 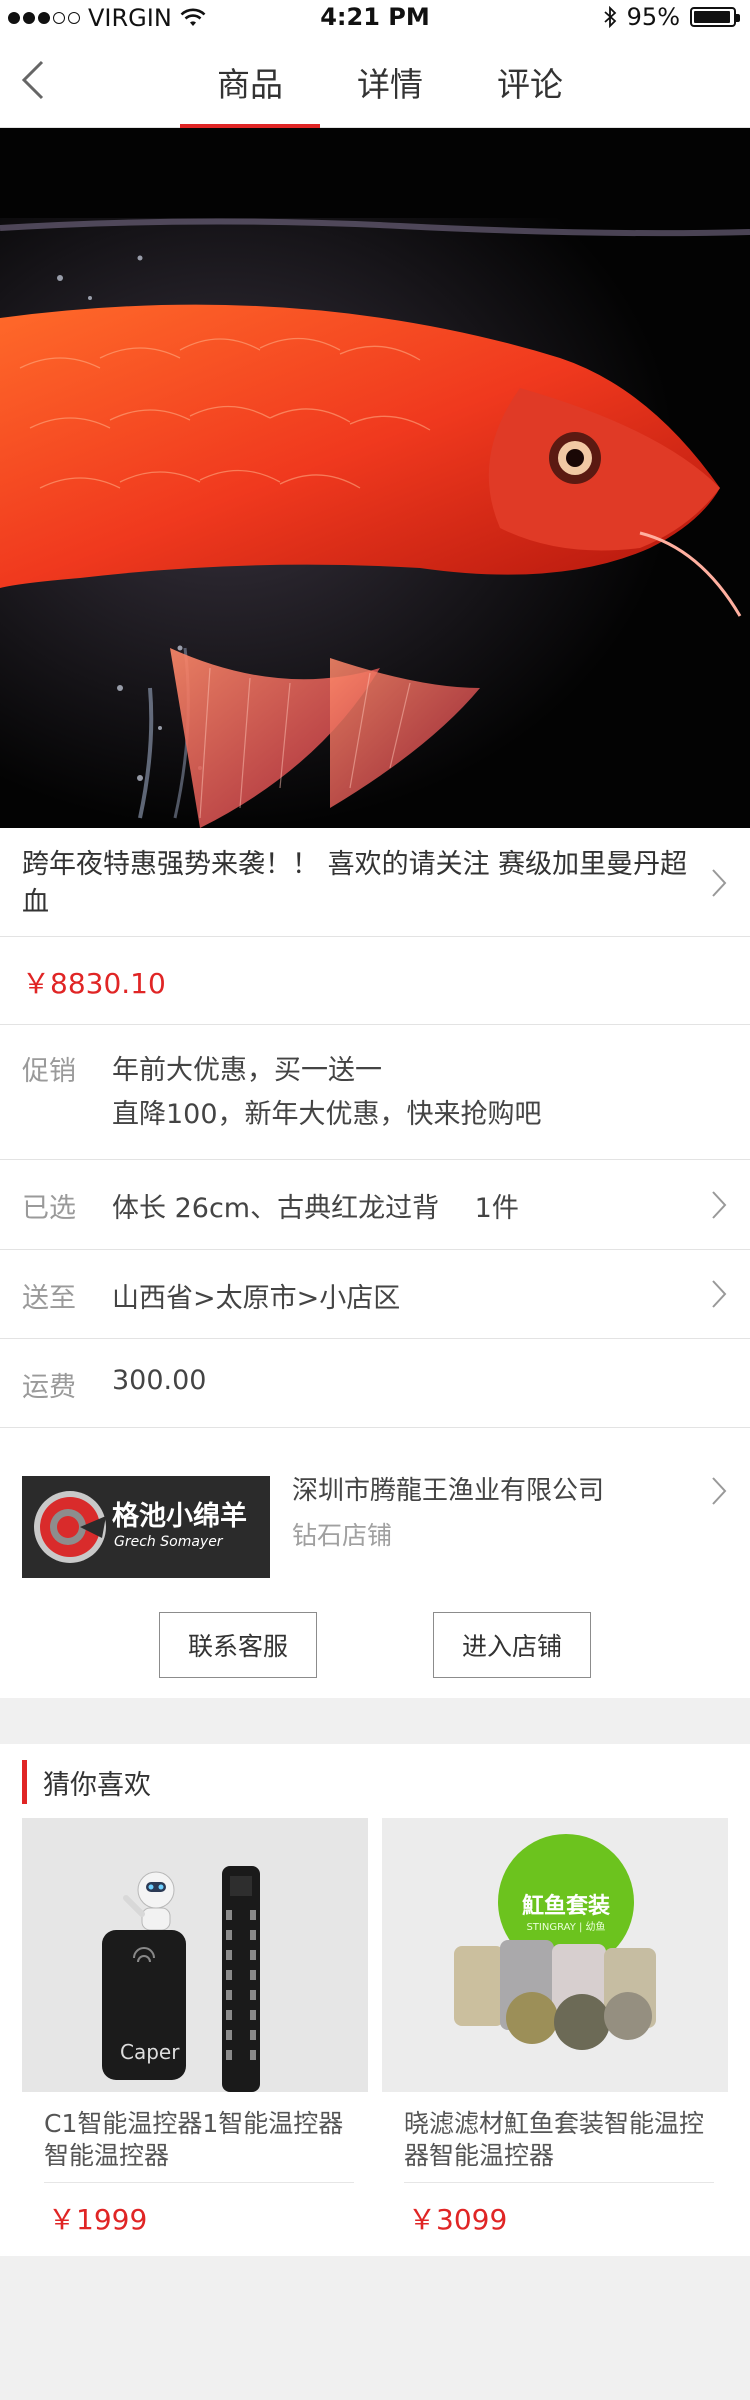 What do you see at coordinates (375, 980) in the screenshot?
I see `price-row: ￥8830.10` at bounding box center [375, 980].